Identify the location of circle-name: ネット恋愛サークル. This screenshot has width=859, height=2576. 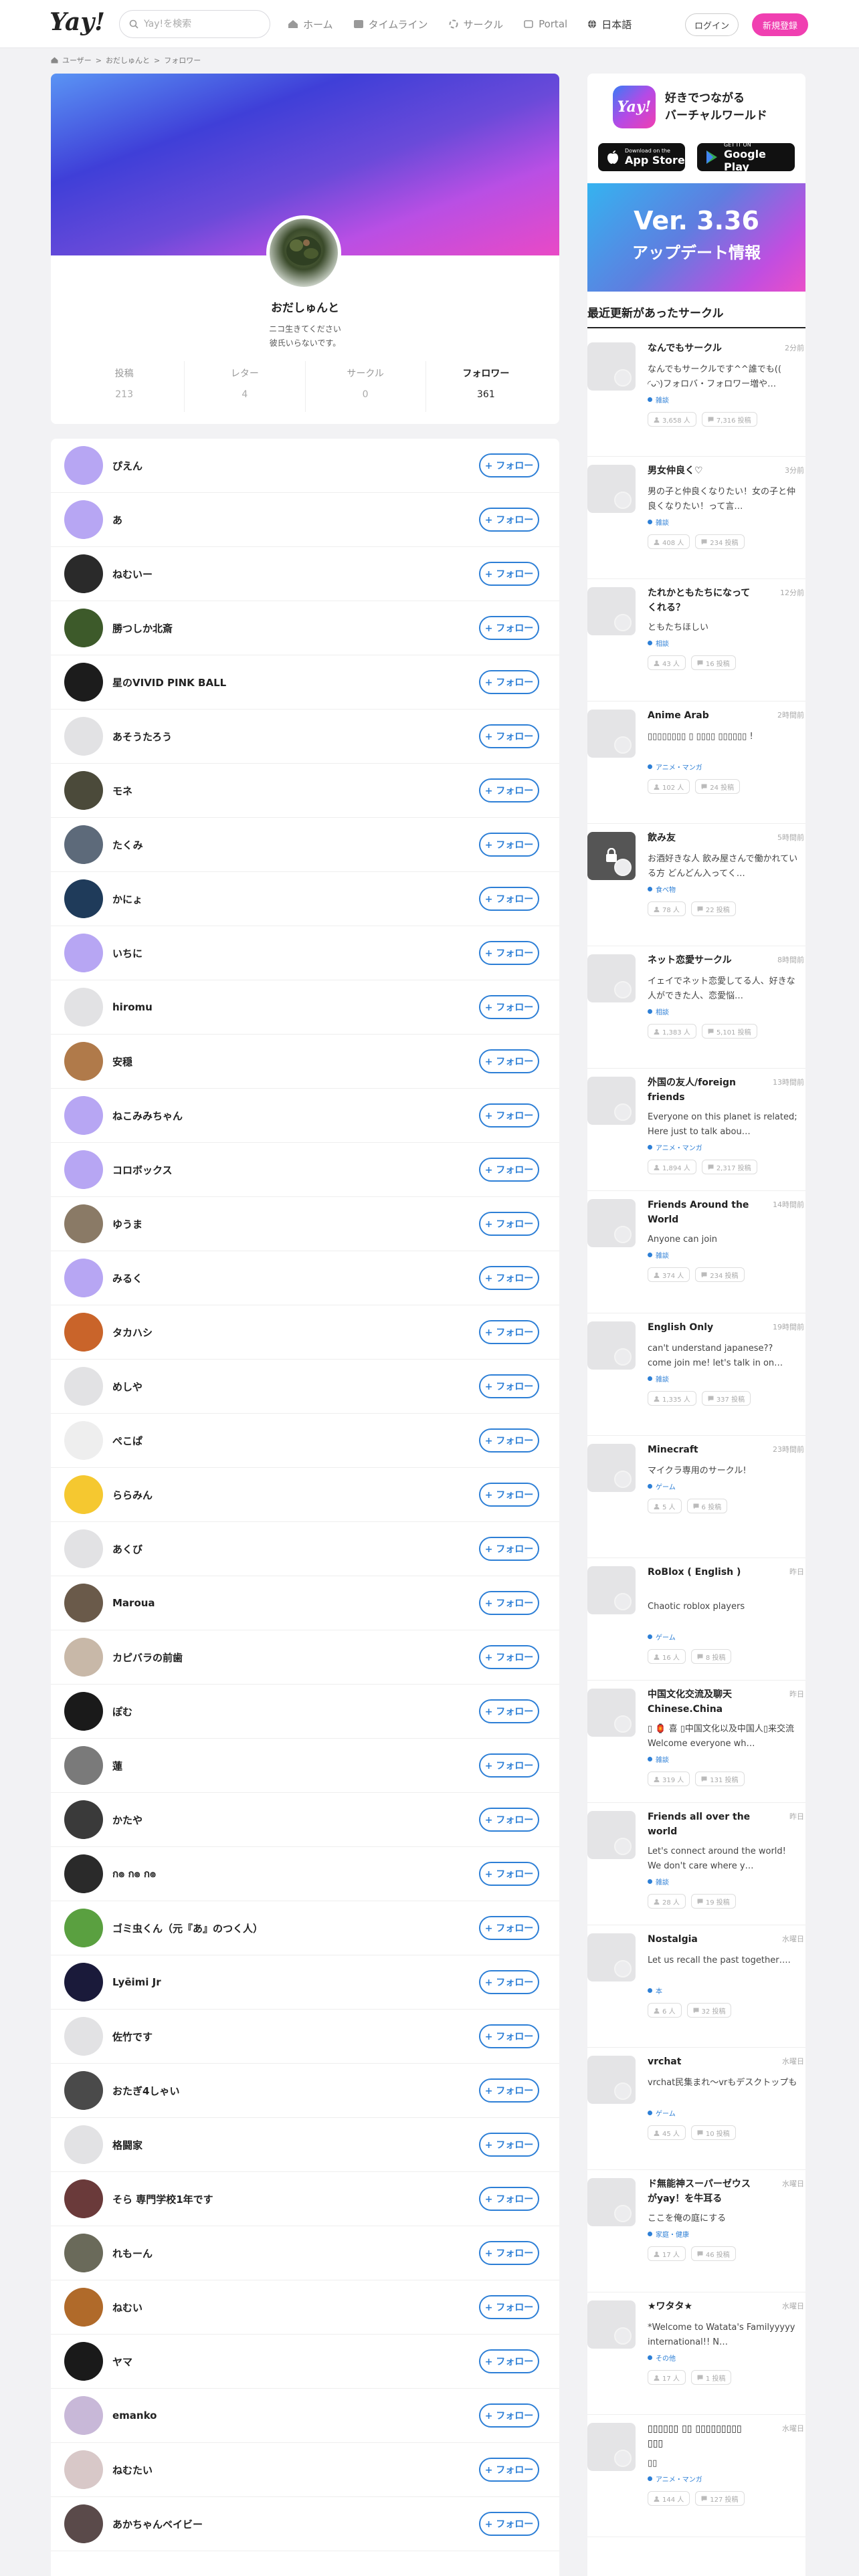
(701, 960).